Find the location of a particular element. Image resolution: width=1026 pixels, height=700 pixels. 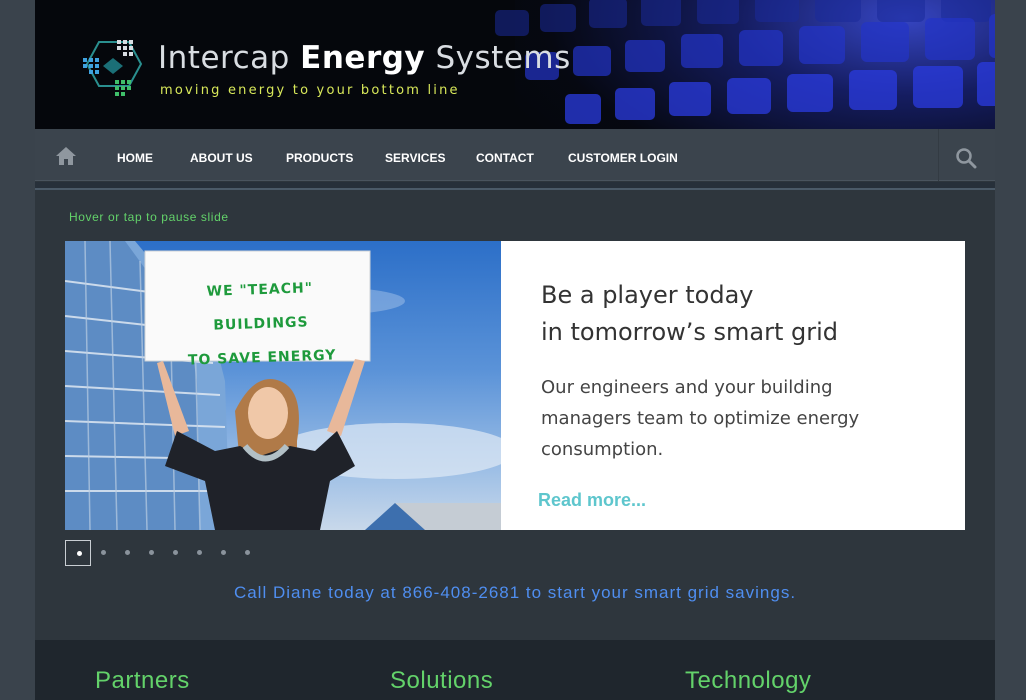

slide-body-line-2: managers team to optimize energy is located at coordinates (700, 418).